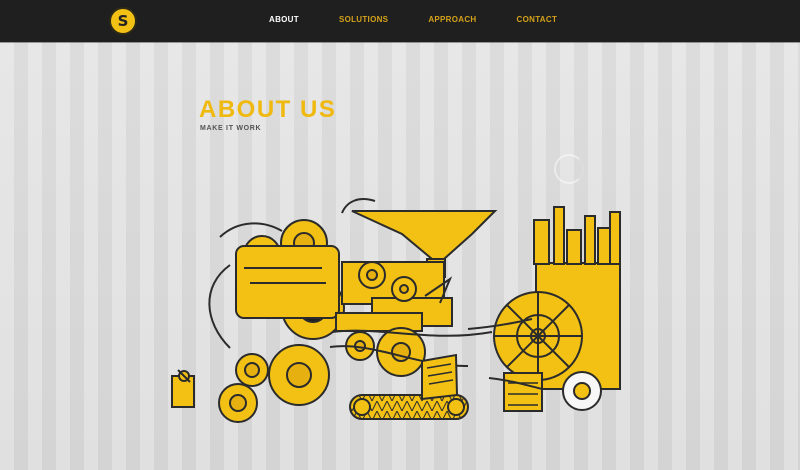 This screenshot has width=800, height=470. I want to click on nav-item-approach: APPROACH, so click(452, 20).